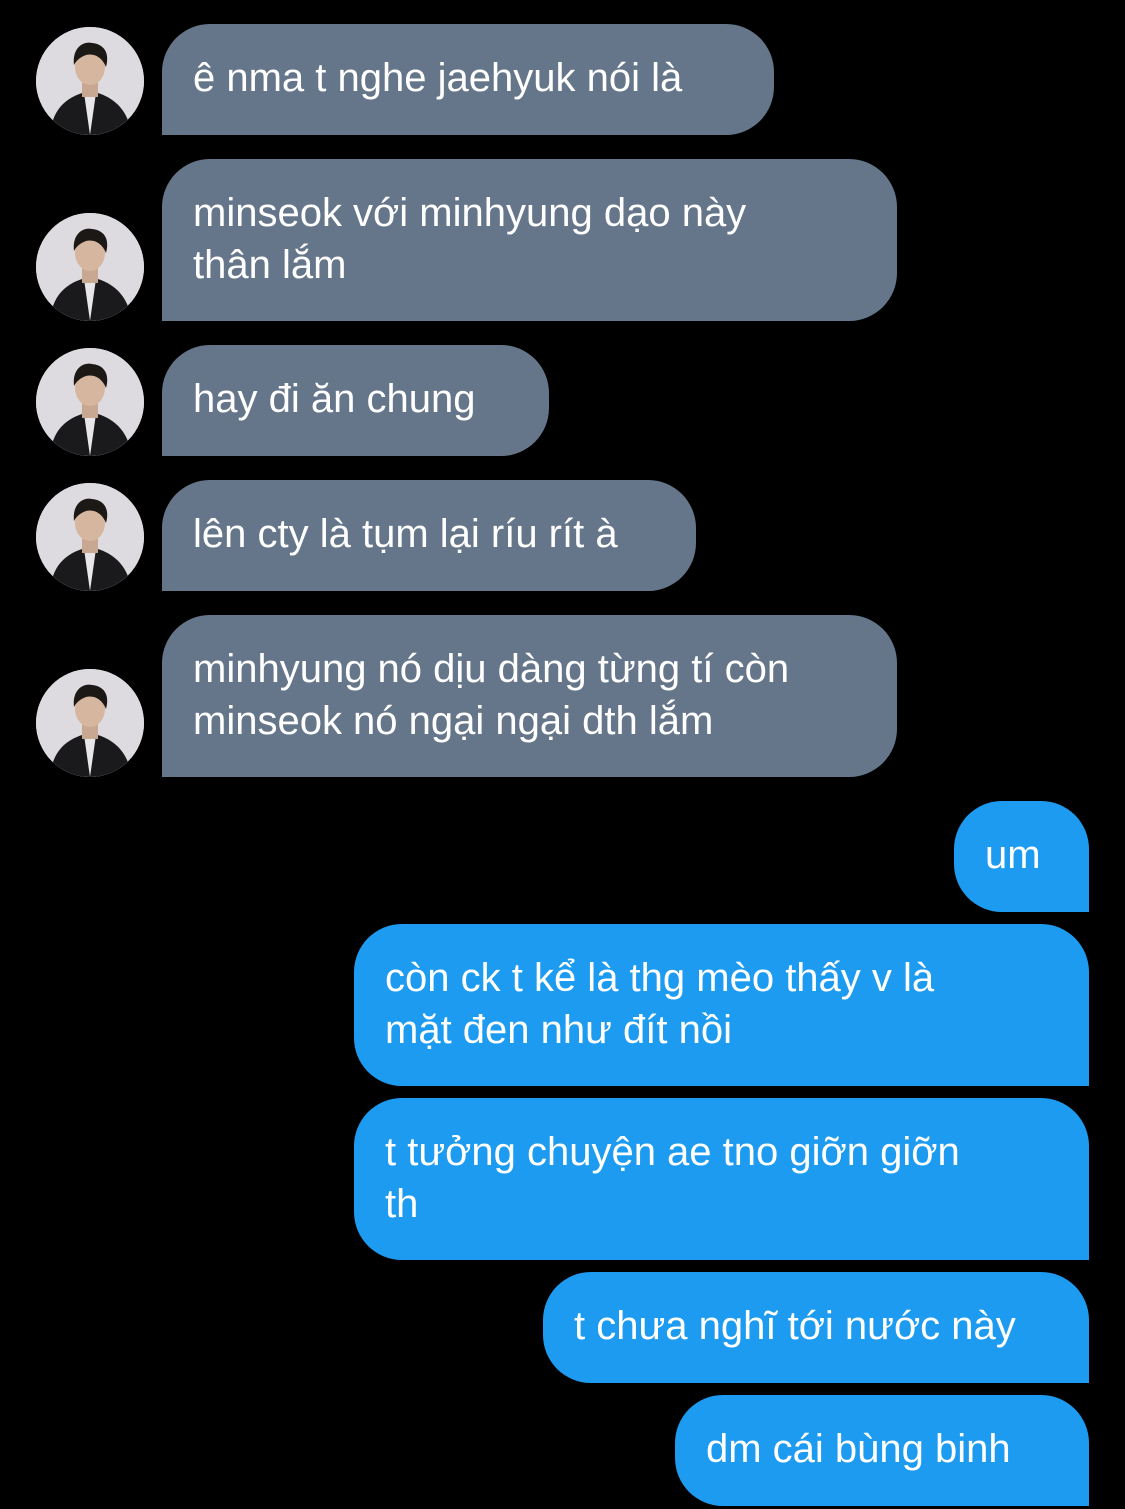 This screenshot has width=1125, height=1509. Describe the element at coordinates (816, 1327) in the screenshot. I see `outgoing-message-bubble: t chưa nghĩ tới nước này` at that location.